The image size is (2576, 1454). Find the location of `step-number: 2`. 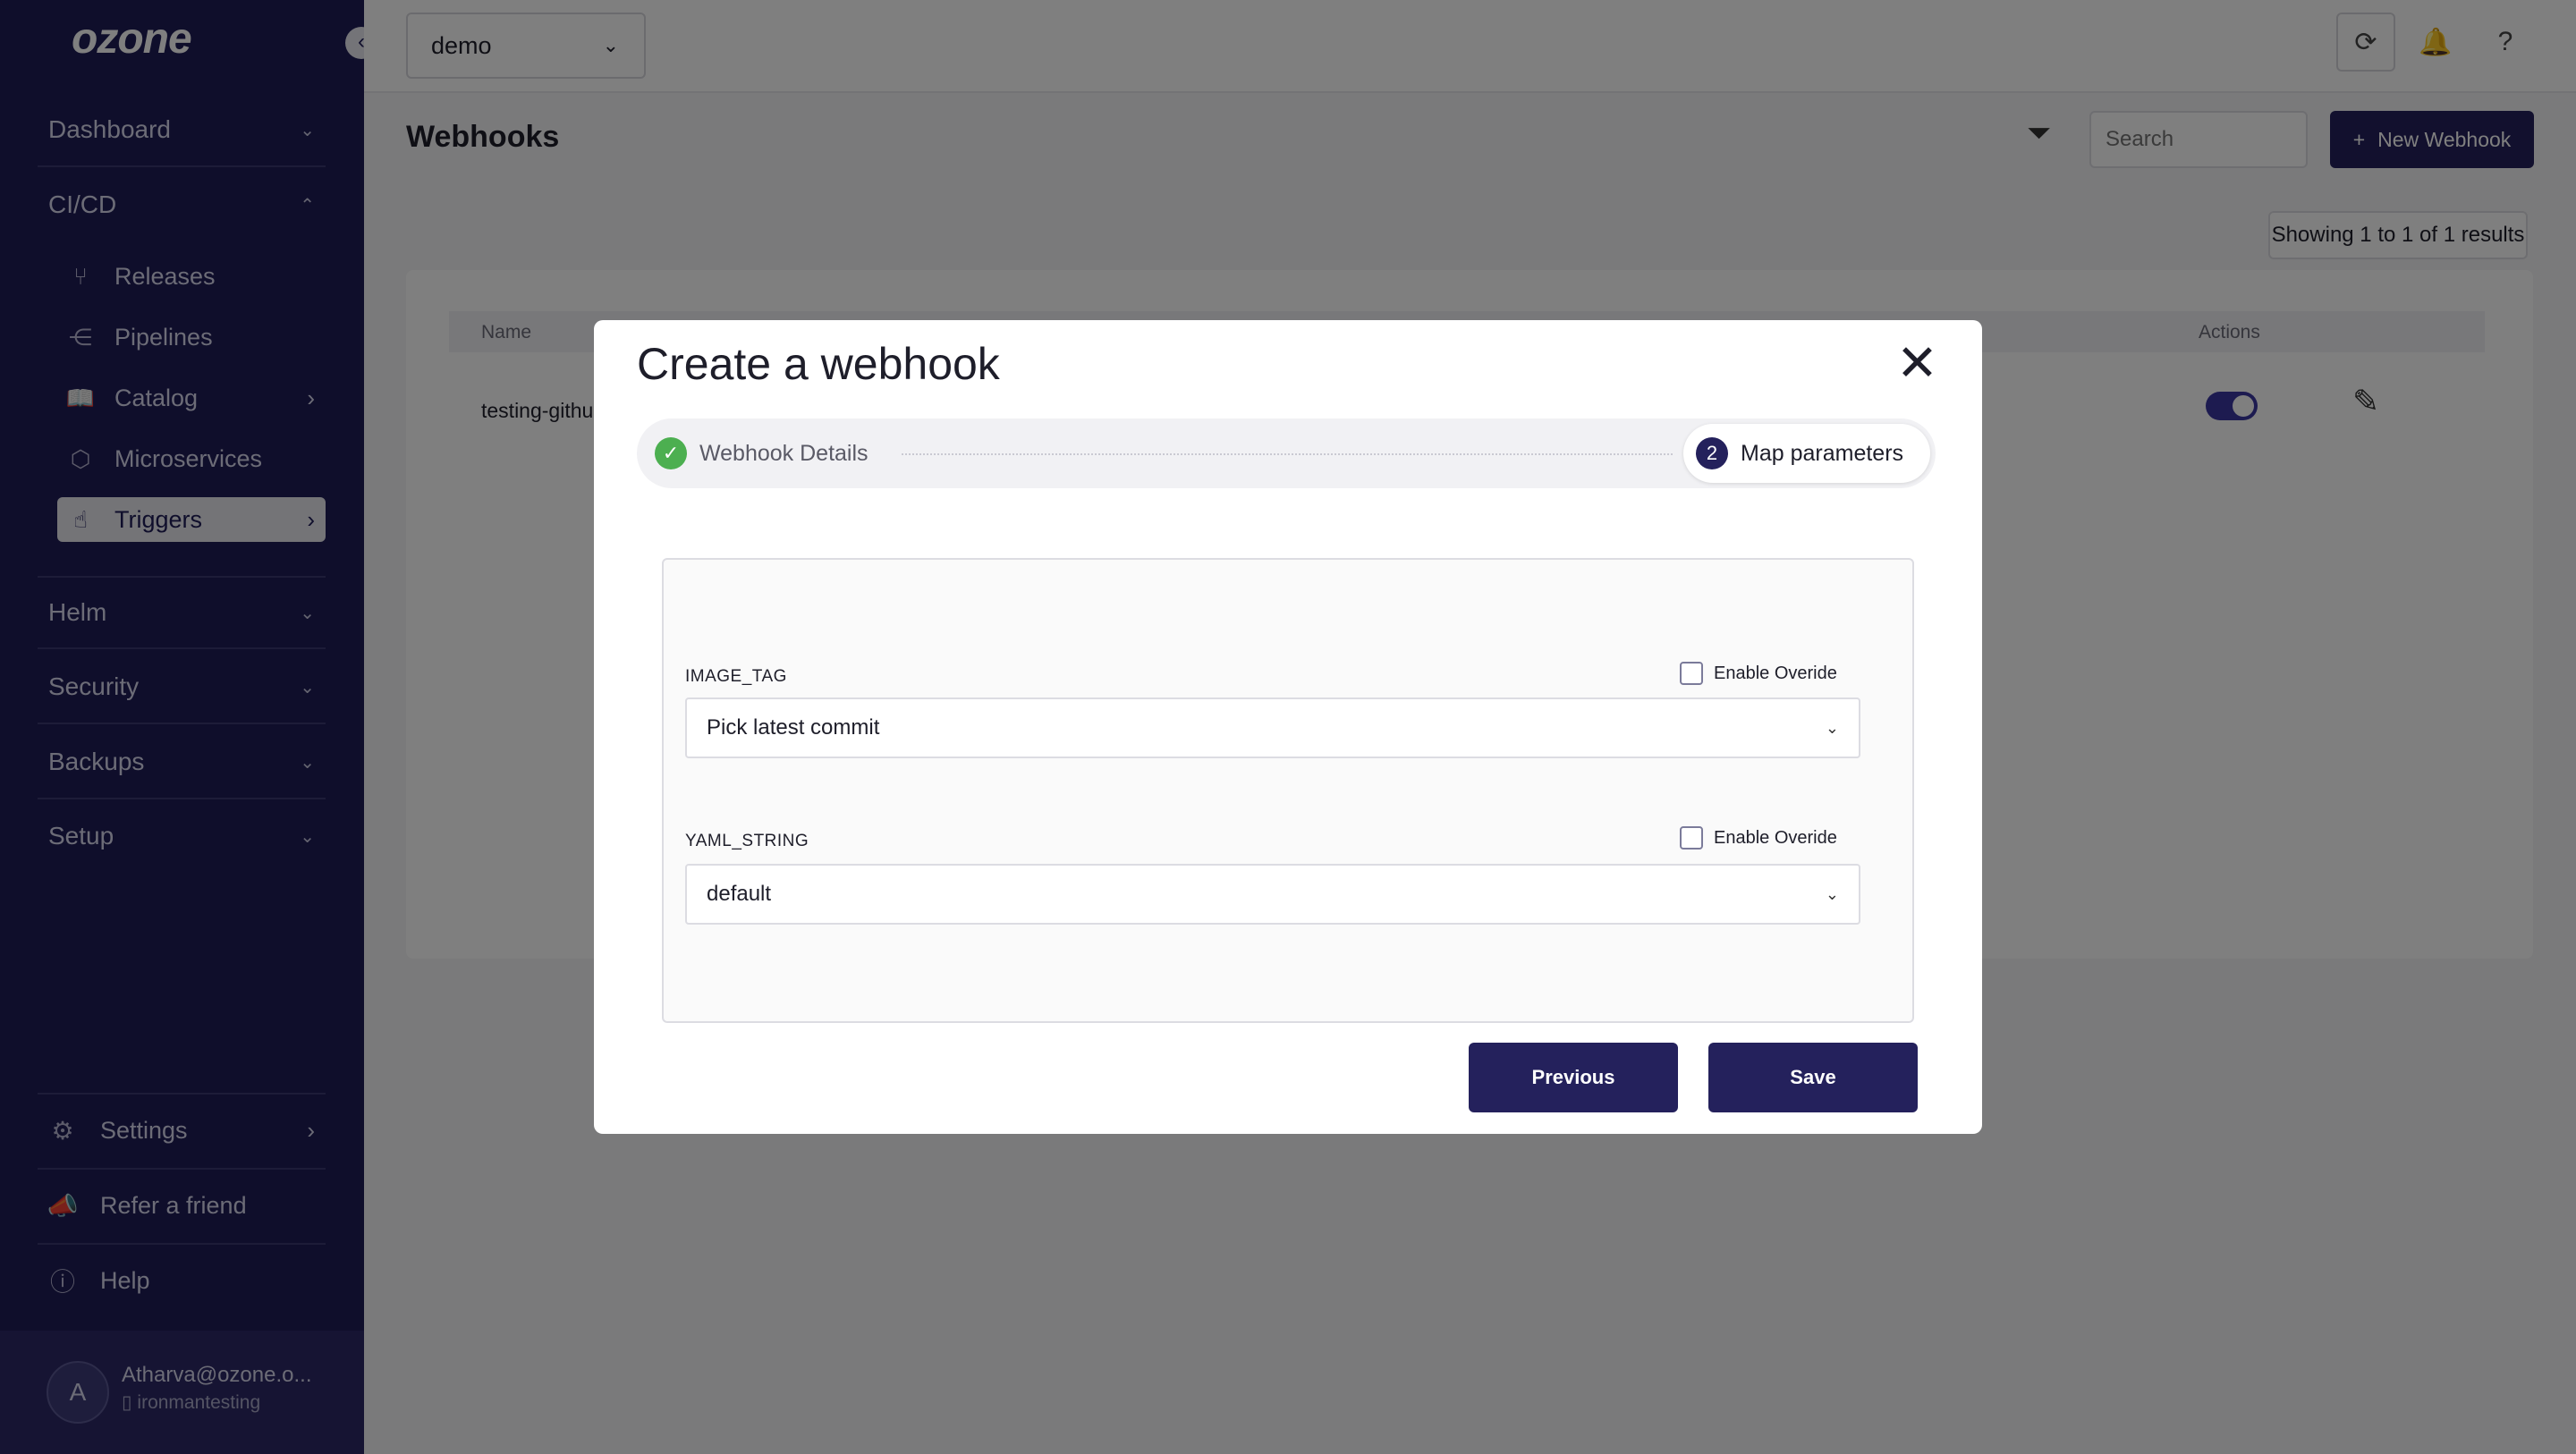

step-number: 2 is located at coordinates (1712, 453).